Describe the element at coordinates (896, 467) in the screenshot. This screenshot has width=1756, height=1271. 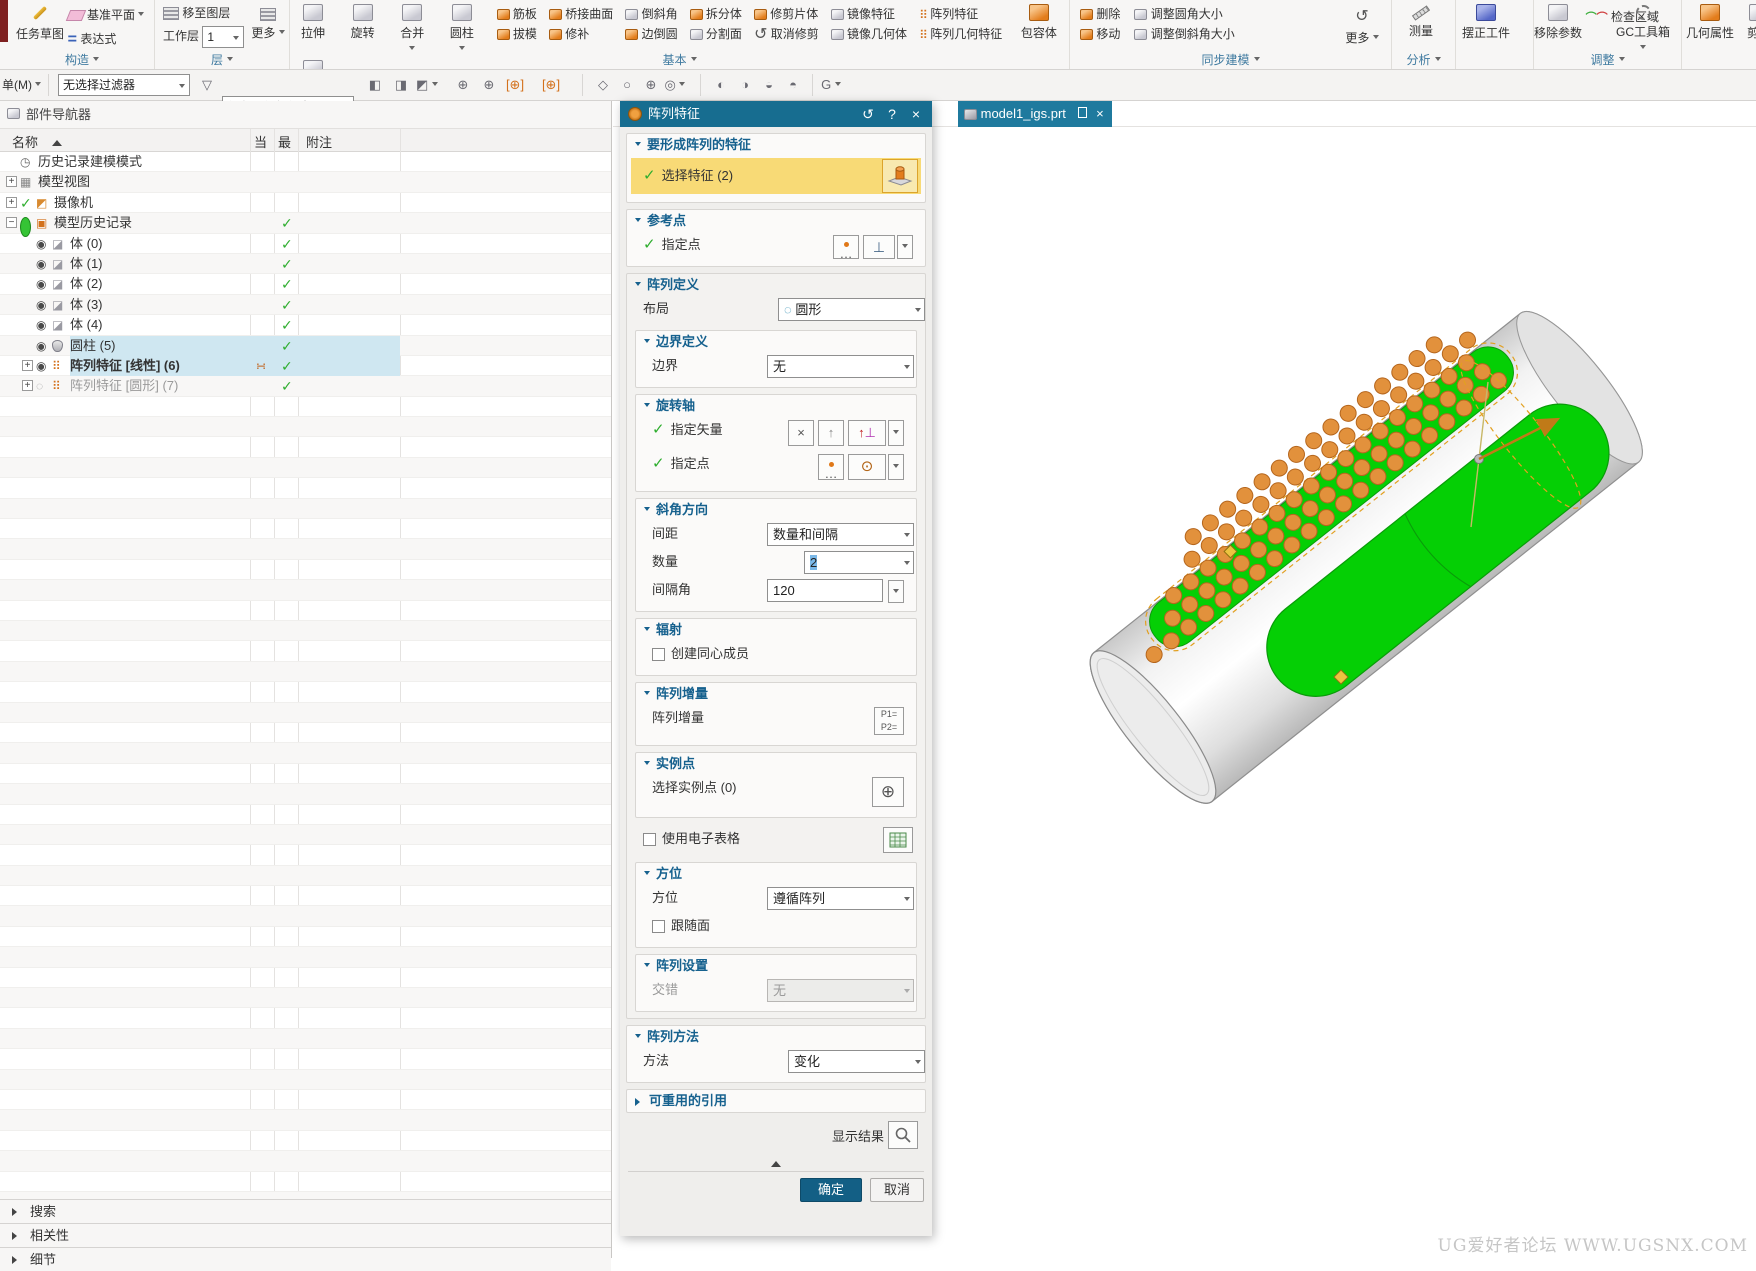
I see `axis-point-options-dropdown` at that location.